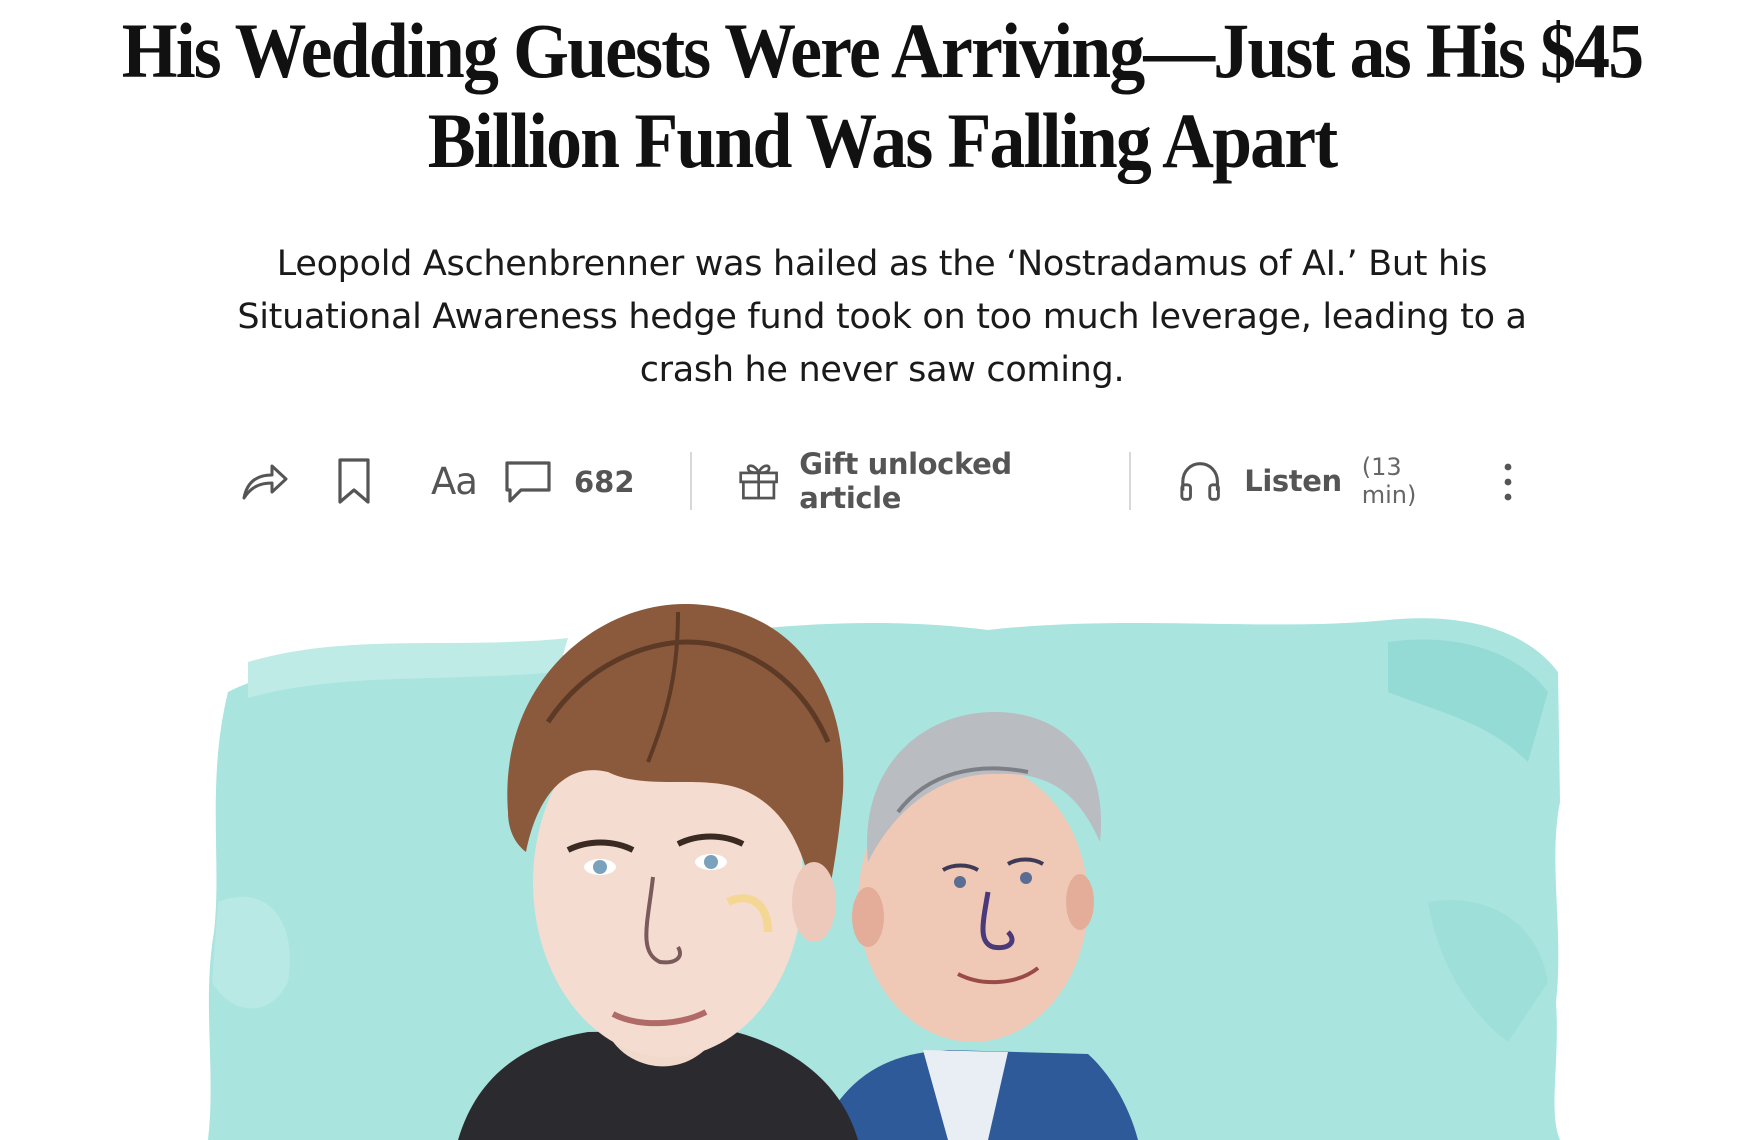  I want to click on comments-count: 682, so click(604, 482).